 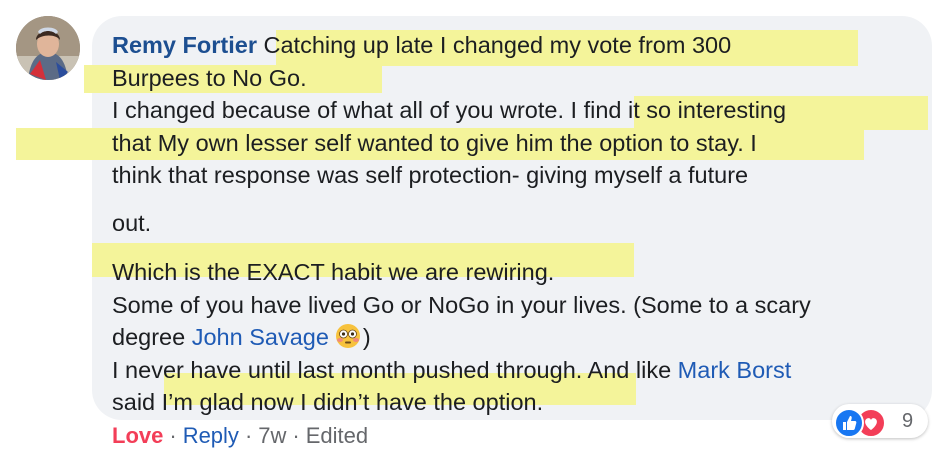 I want to click on comment-actions: Love · Reply · 7w · Edited, so click(x=240, y=436).